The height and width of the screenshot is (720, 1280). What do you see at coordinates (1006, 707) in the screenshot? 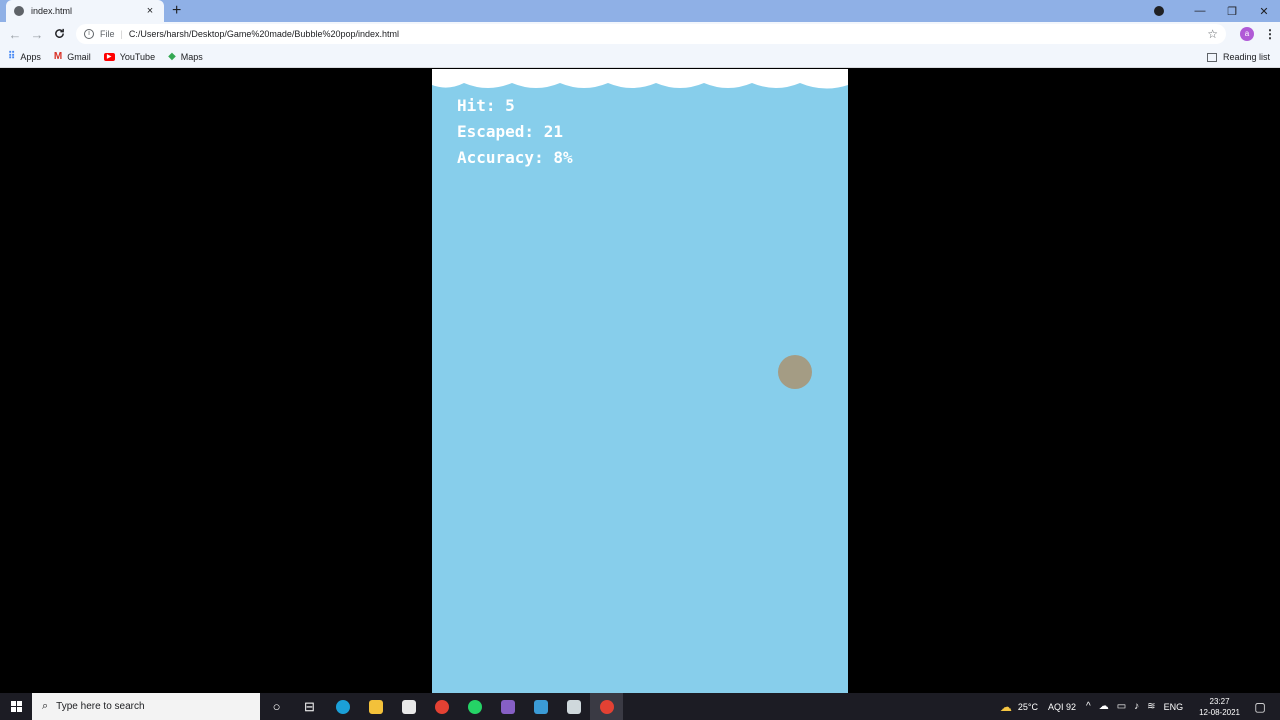
I see `weather-icon: ☁` at bounding box center [1006, 707].